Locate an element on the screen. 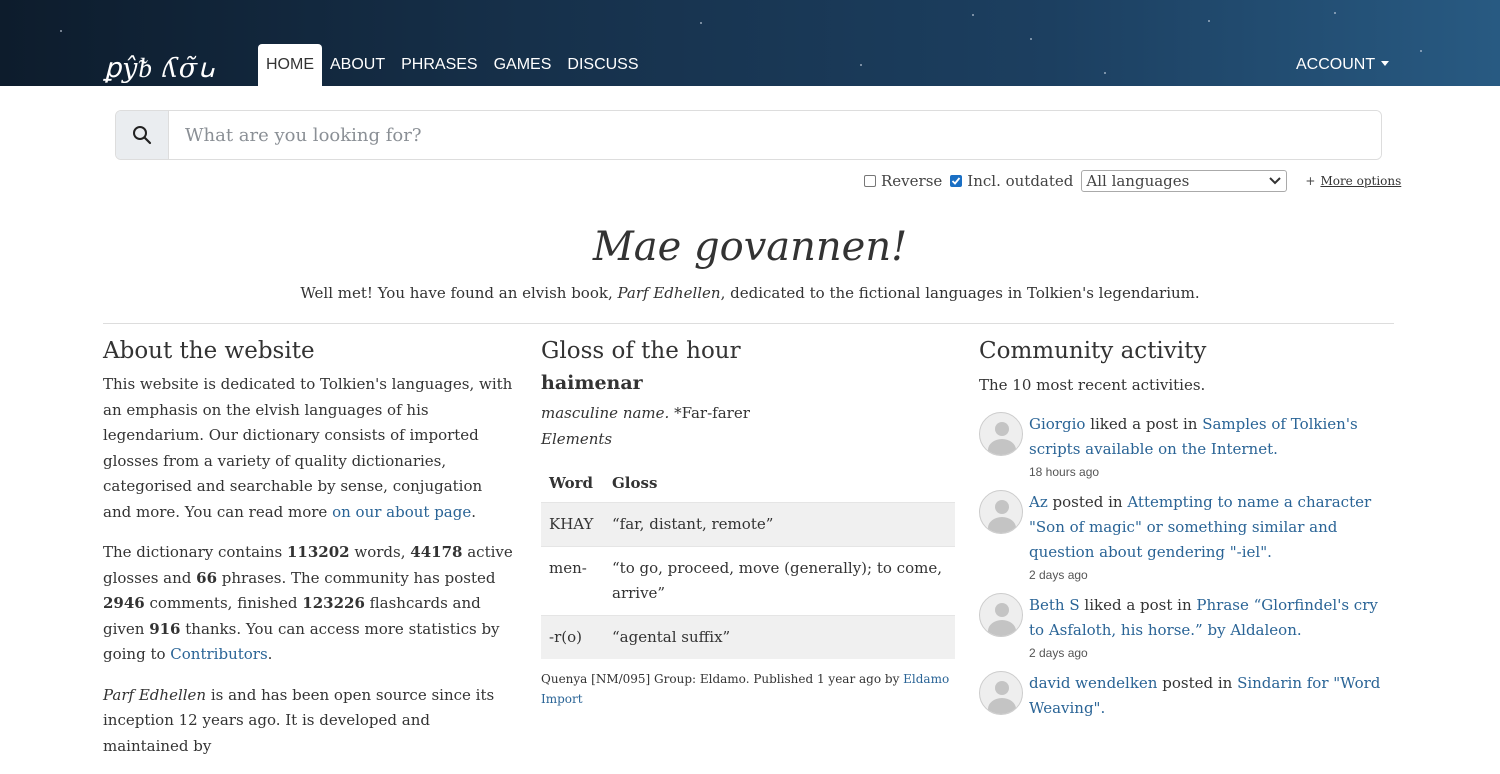  gloss-title: Gloss of the hour is located at coordinates (641, 351).